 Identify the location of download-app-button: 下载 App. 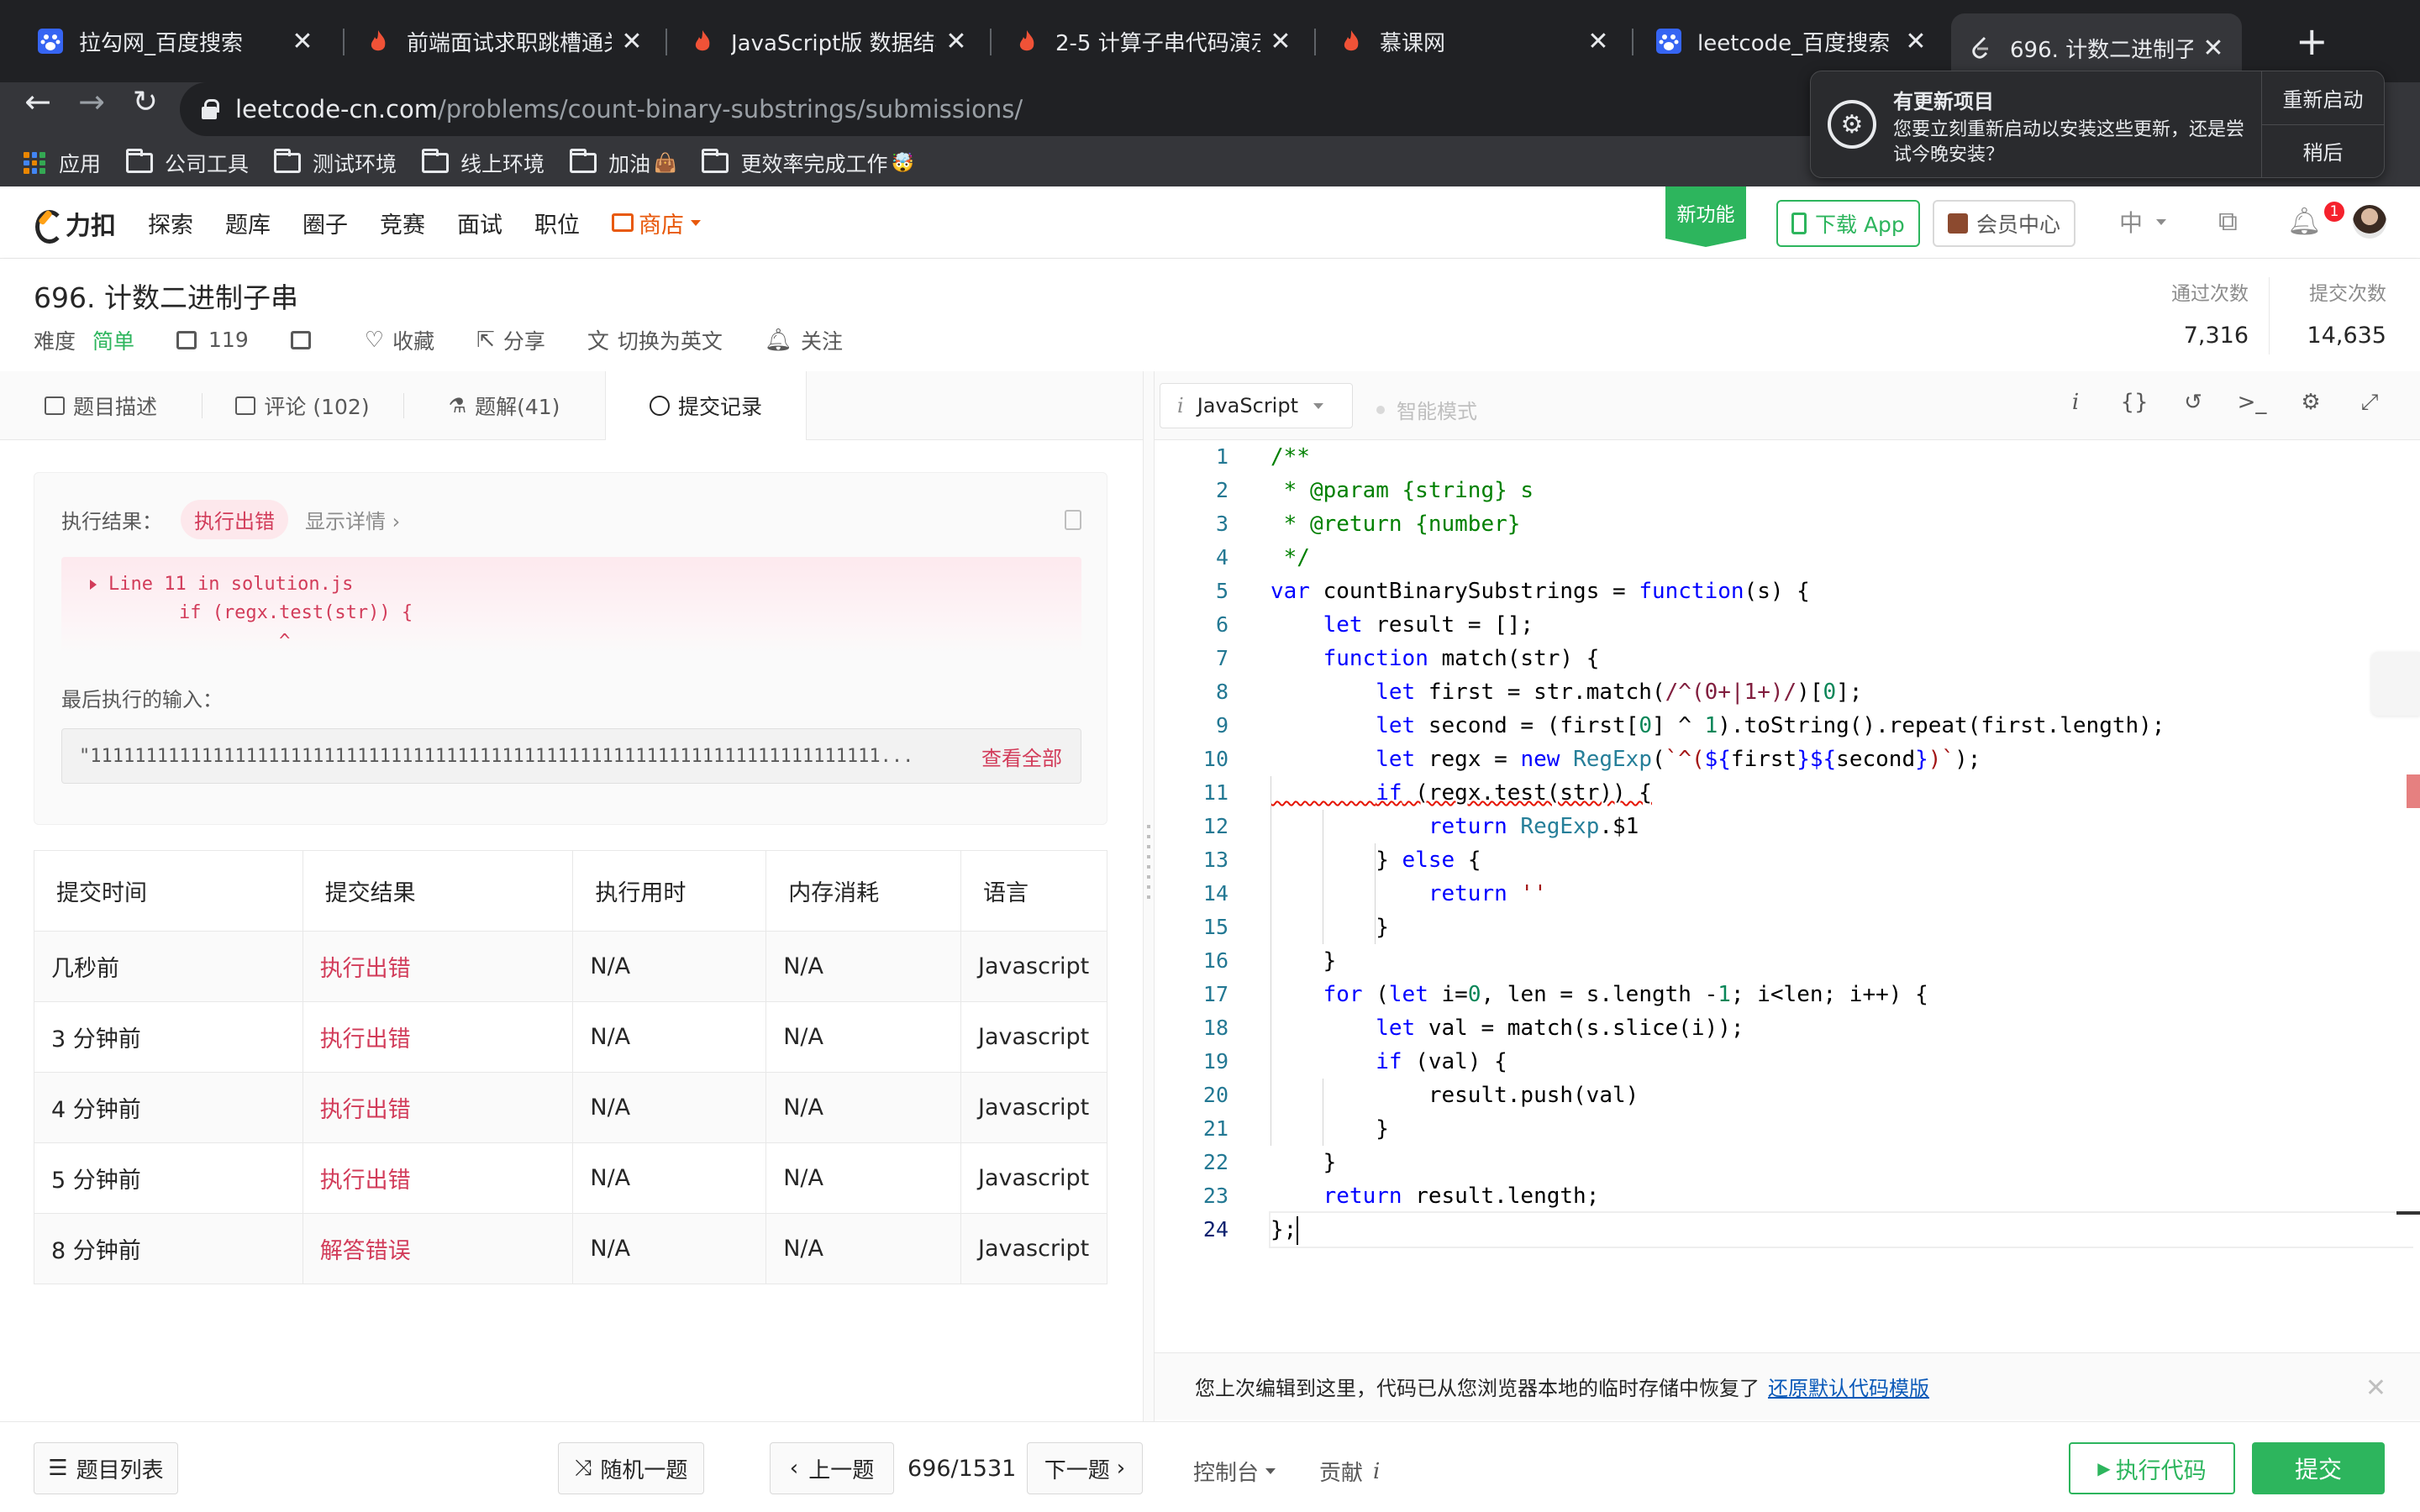
(1848, 223).